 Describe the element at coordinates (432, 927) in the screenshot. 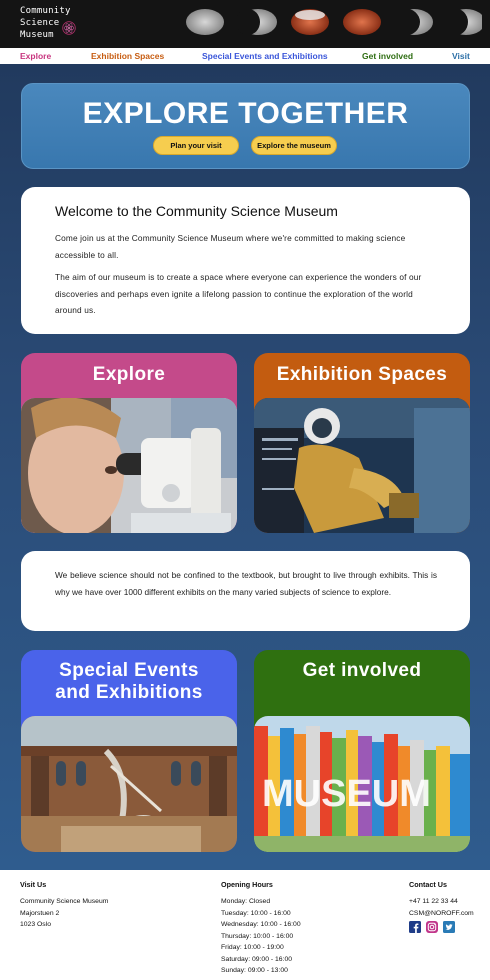

I see `instagram-icon` at that location.